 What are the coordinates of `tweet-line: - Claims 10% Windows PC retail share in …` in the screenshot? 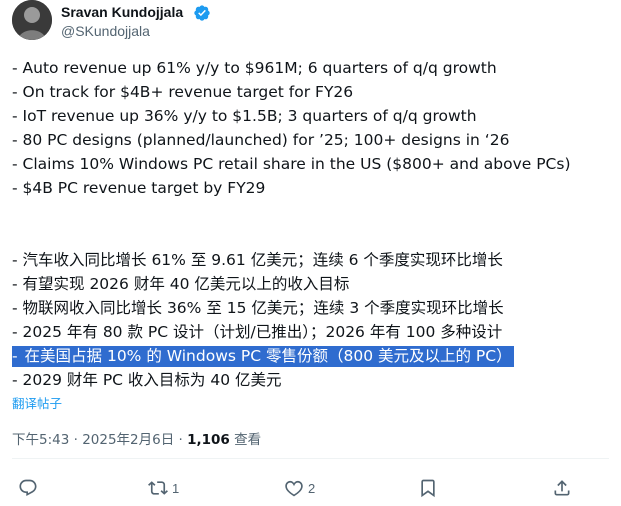 It's located at (291, 164).